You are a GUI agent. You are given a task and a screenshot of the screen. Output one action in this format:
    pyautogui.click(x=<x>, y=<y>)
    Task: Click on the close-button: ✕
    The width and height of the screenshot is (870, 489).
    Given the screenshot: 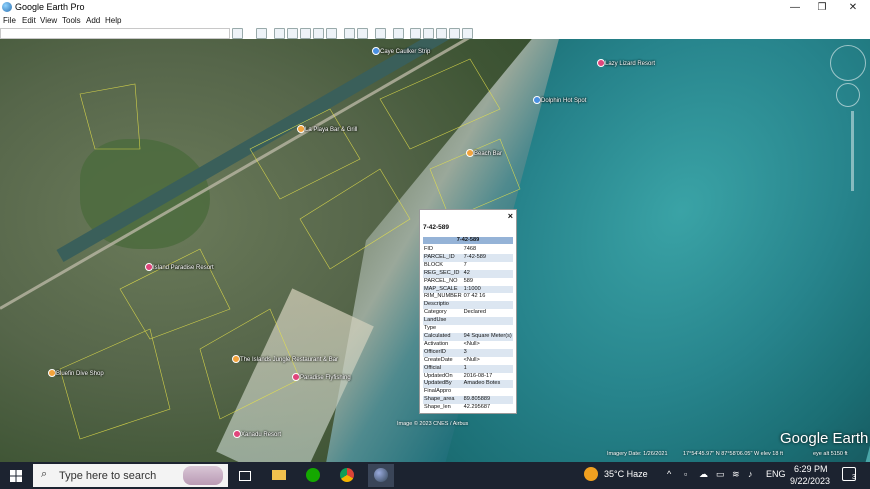 What is the action you would take?
    pyautogui.click(x=853, y=7)
    